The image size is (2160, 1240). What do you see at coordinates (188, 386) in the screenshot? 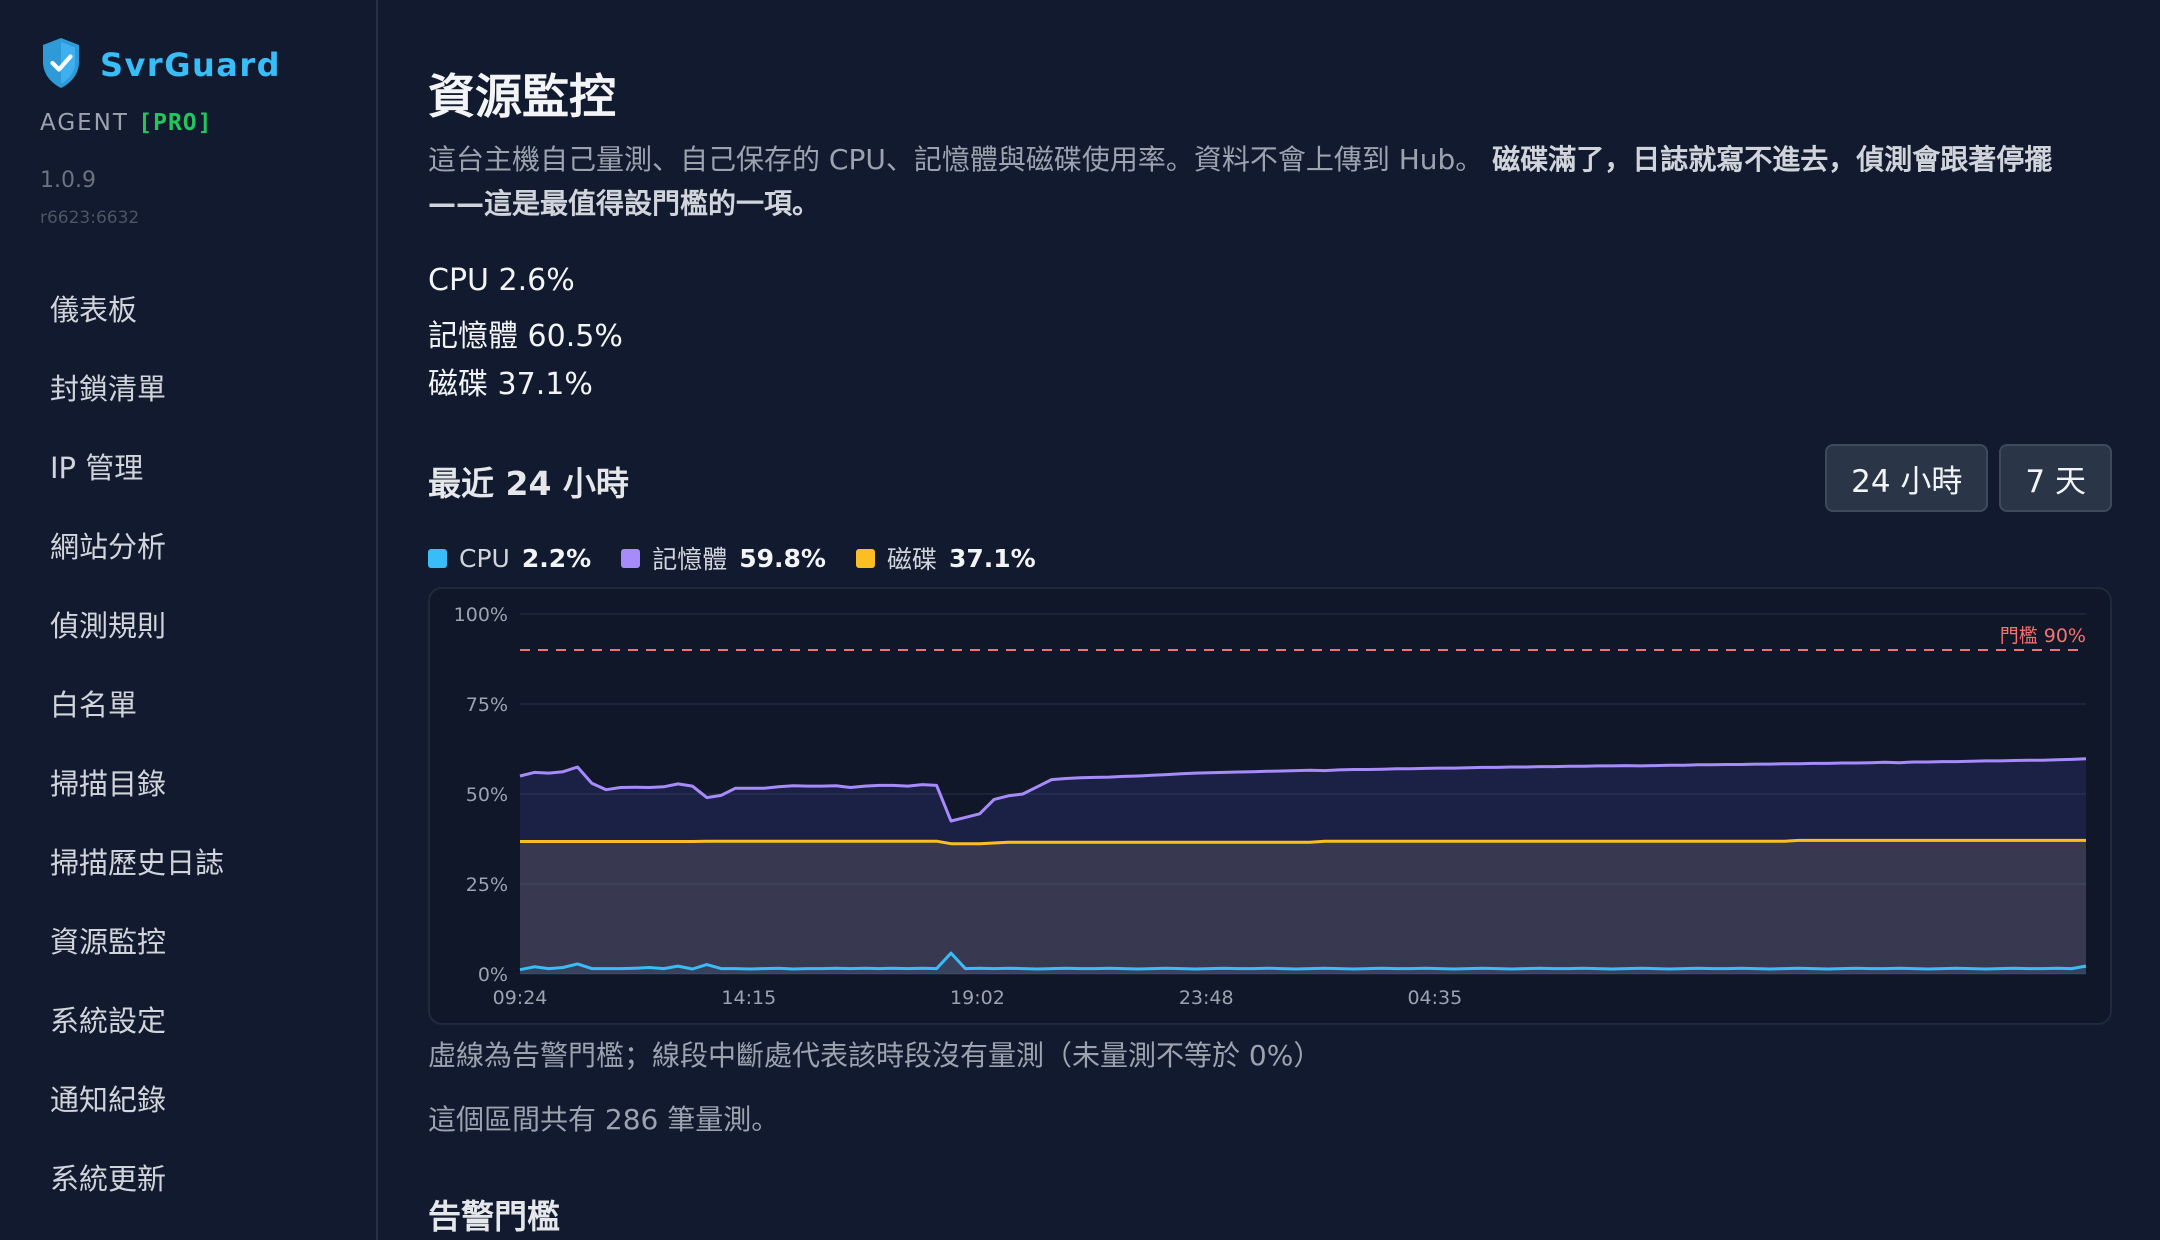
I see `sidebar-item-blocklist: 封鎖清單` at bounding box center [188, 386].